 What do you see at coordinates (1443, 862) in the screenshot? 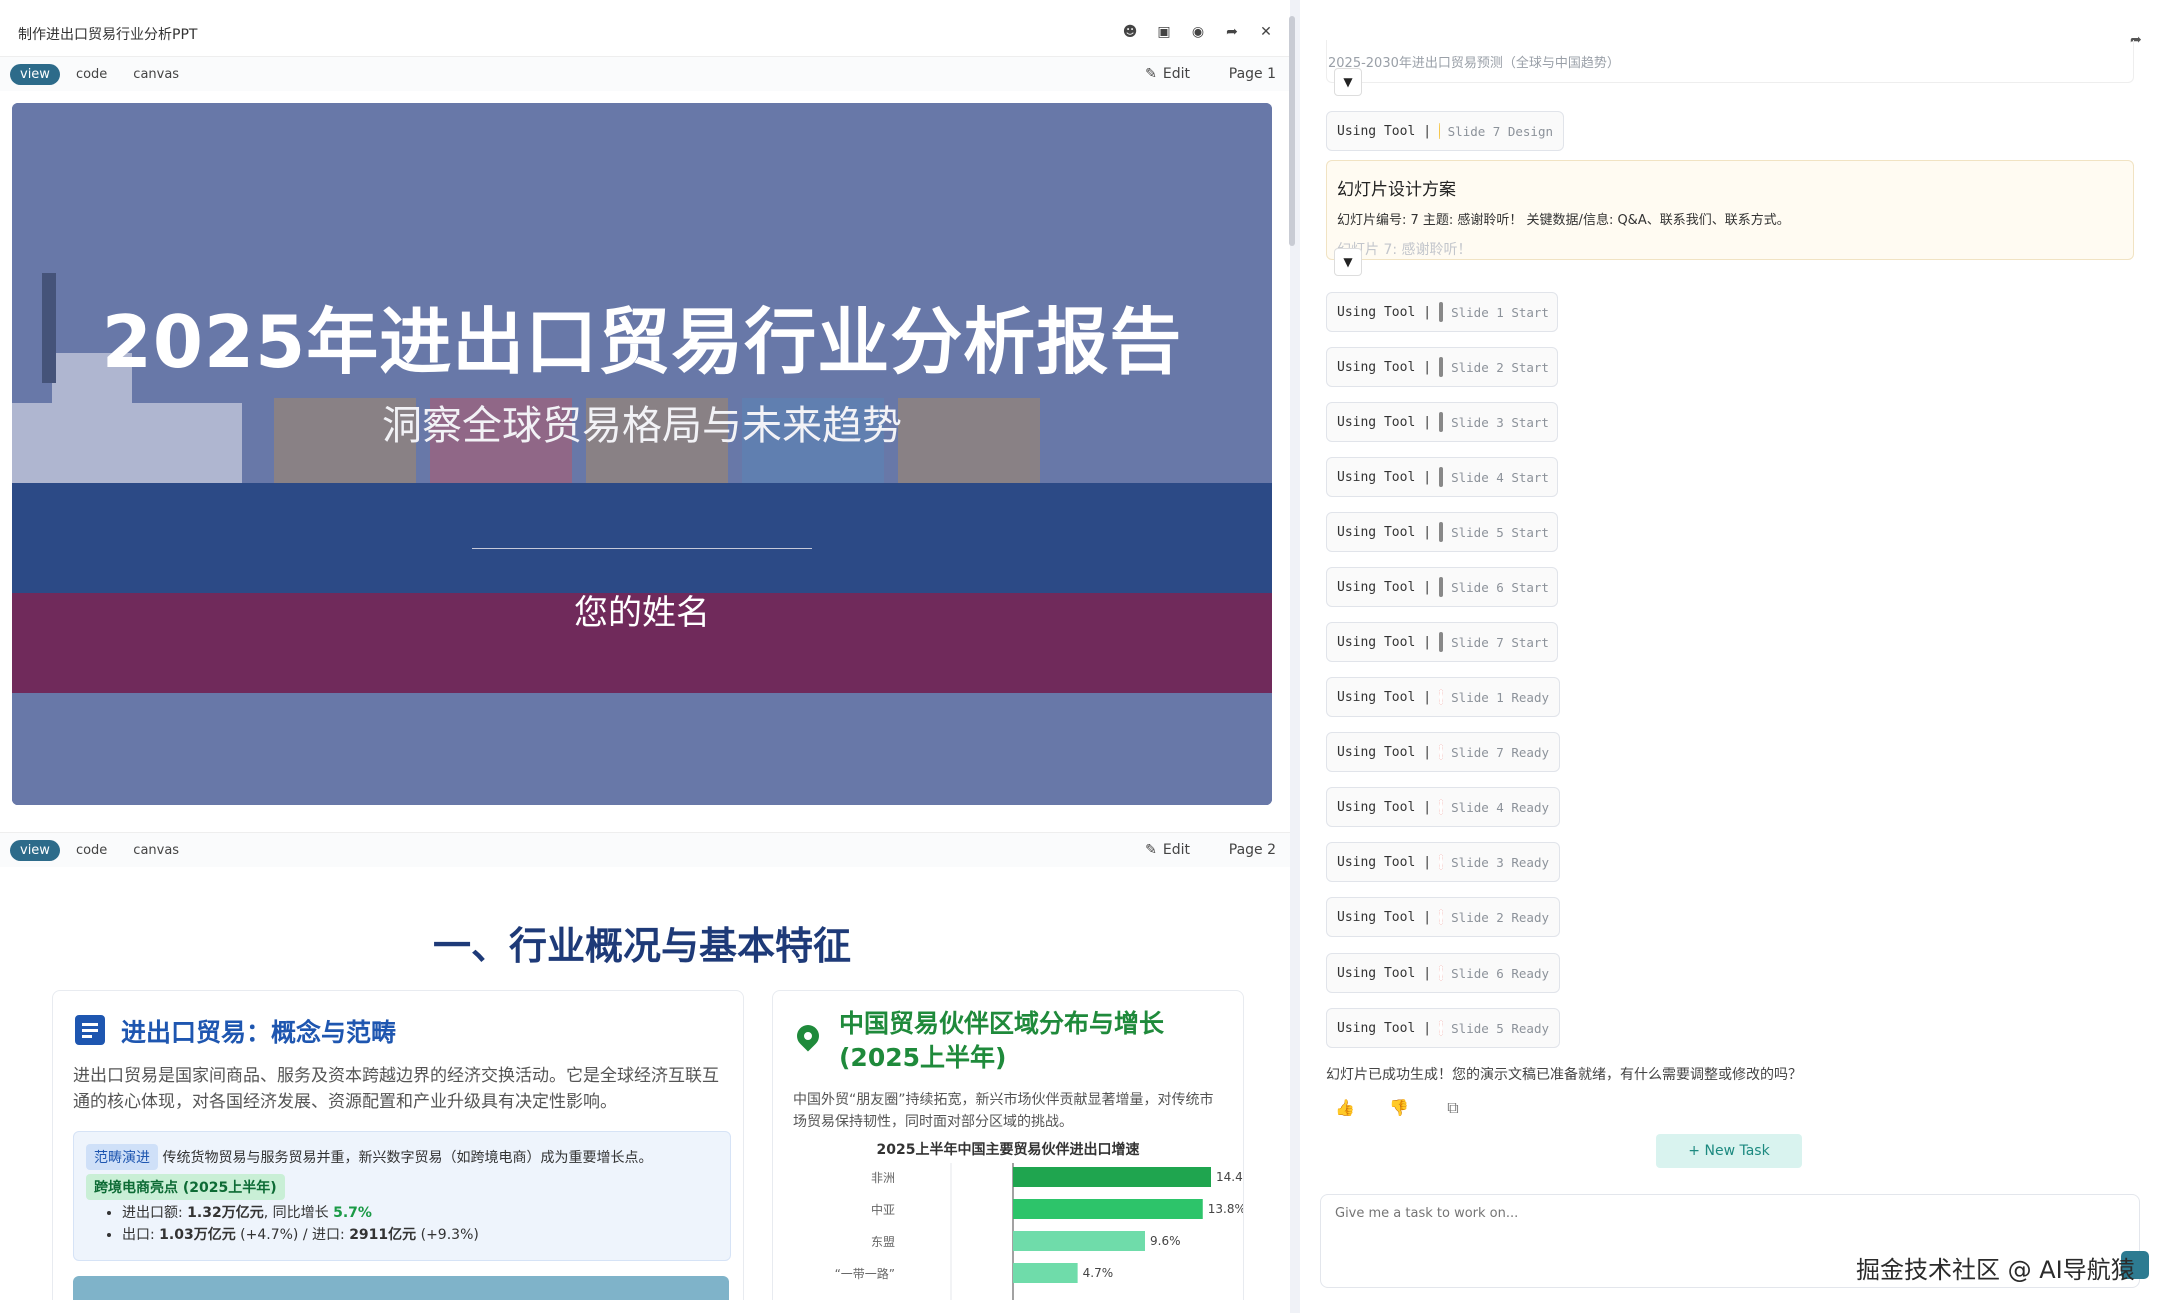
I see `tool-call-item: Using Tool | Slide 3 Ready` at bounding box center [1443, 862].